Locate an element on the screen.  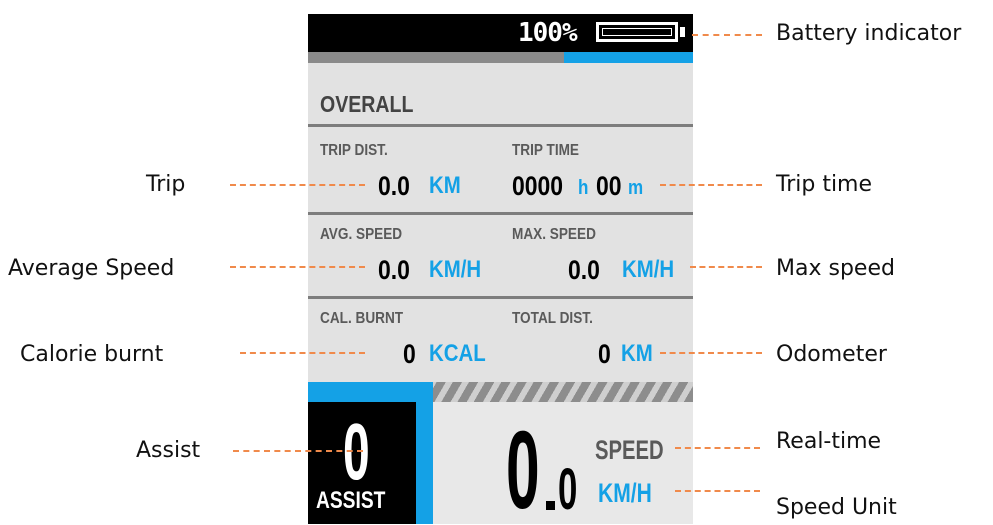
leader-line-trip-time is located at coordinates (711, 185).